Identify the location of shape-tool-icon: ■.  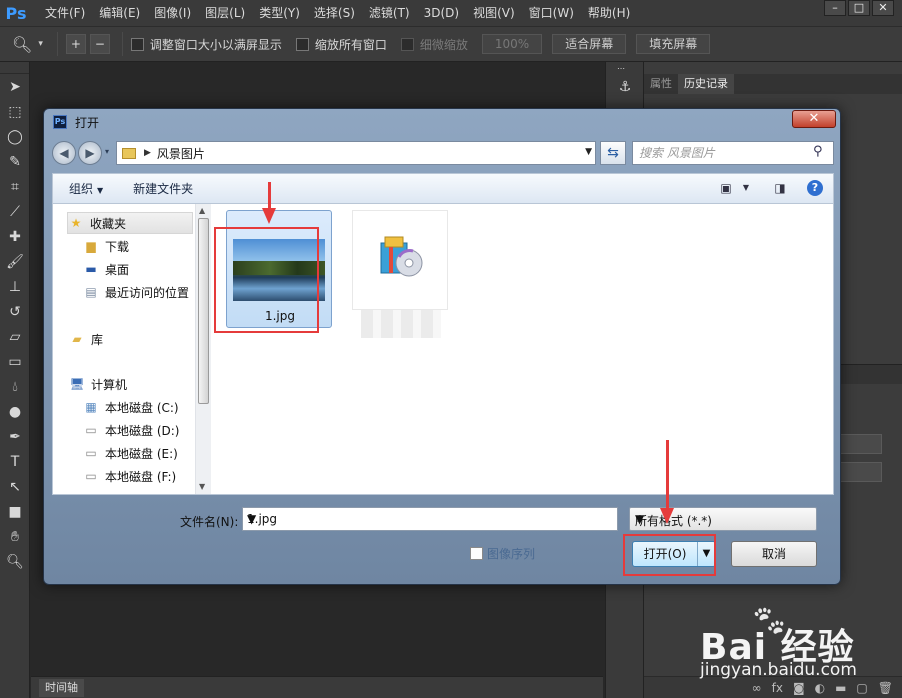
(15, 511).